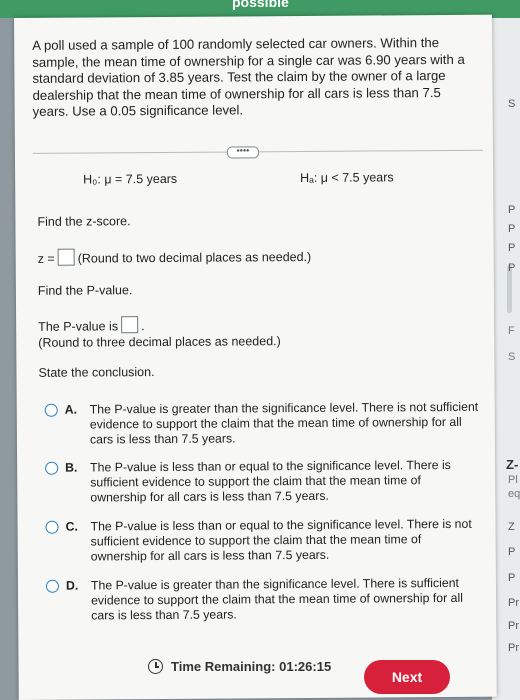 This screenshot has width=520, height=700. I want to click on timer-value: 01:26:15, so click(305, 666).